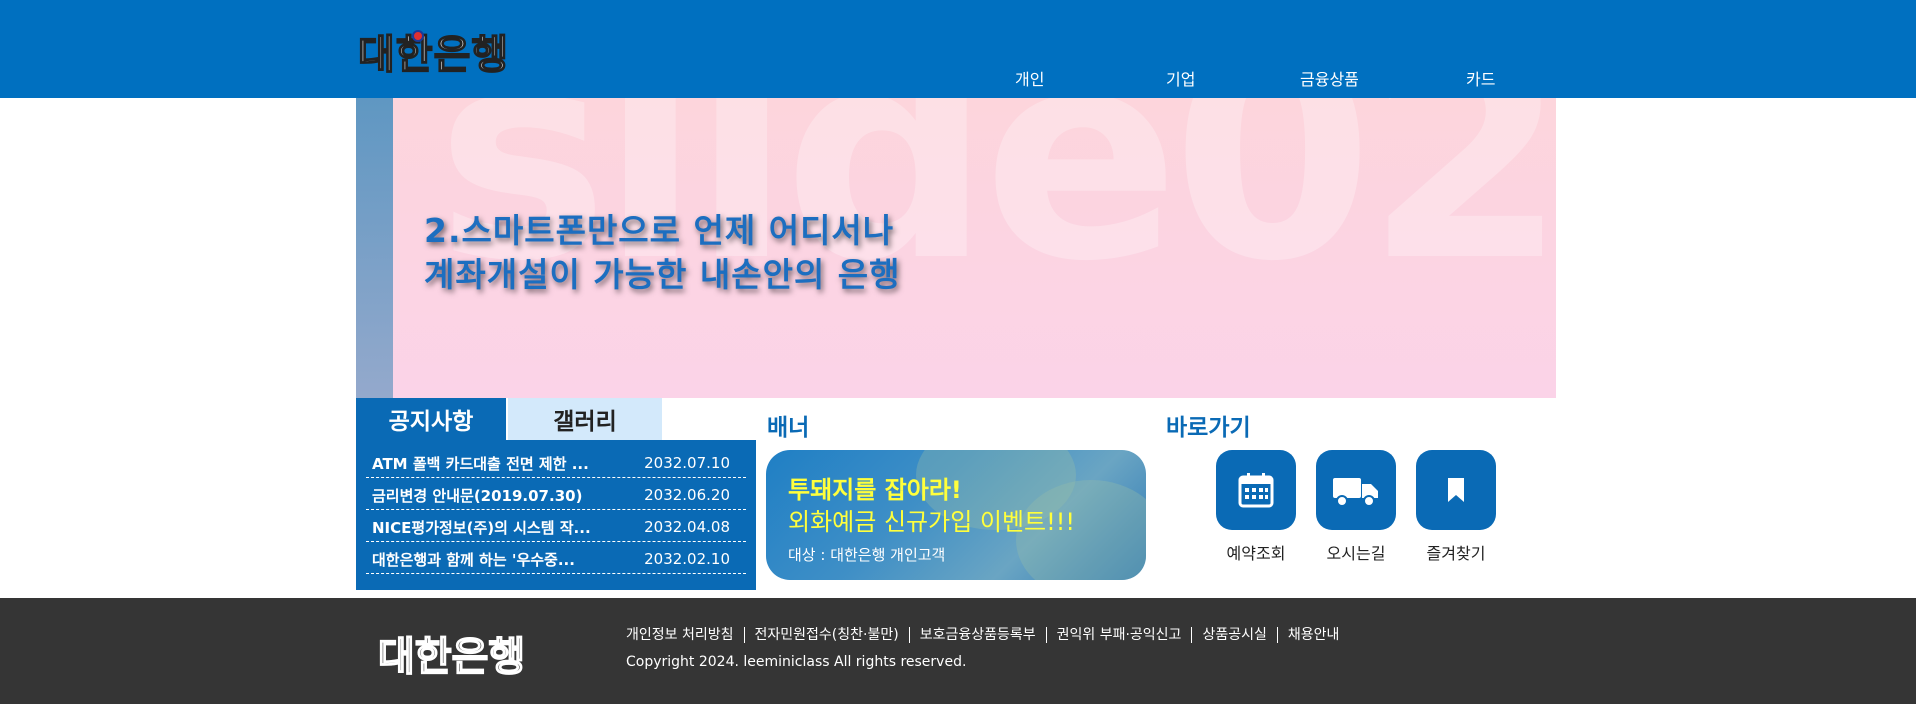 The image size is (1916, 704). Describe the element at coordinates (477, 496) in the screenshot. I see `notice-title: 금리변경 안내문(2019.07.30)` at that location.